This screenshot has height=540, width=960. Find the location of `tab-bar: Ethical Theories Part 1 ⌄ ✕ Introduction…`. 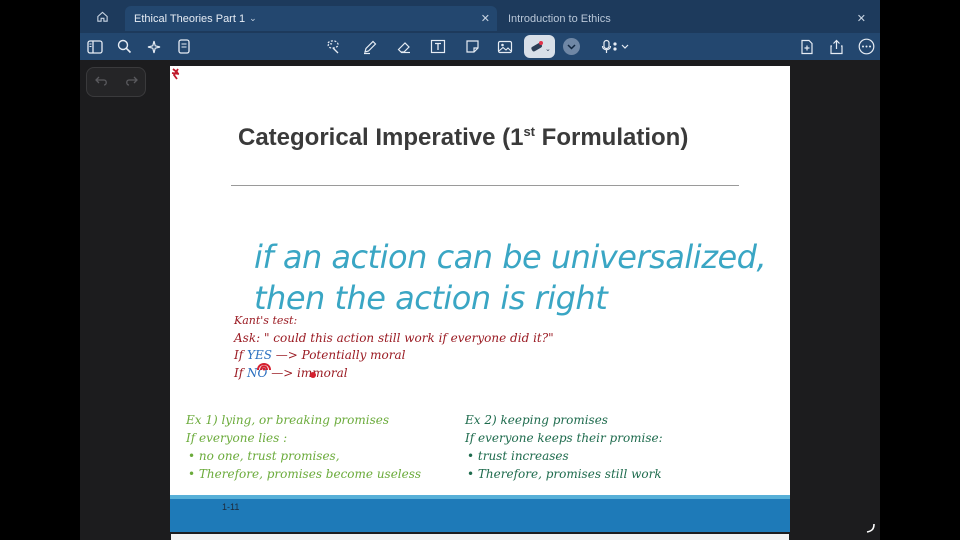

tab-bar: Ethical Theories Part 1 ⌄ ✕ Introduction… is located at coordinates (480, 16).